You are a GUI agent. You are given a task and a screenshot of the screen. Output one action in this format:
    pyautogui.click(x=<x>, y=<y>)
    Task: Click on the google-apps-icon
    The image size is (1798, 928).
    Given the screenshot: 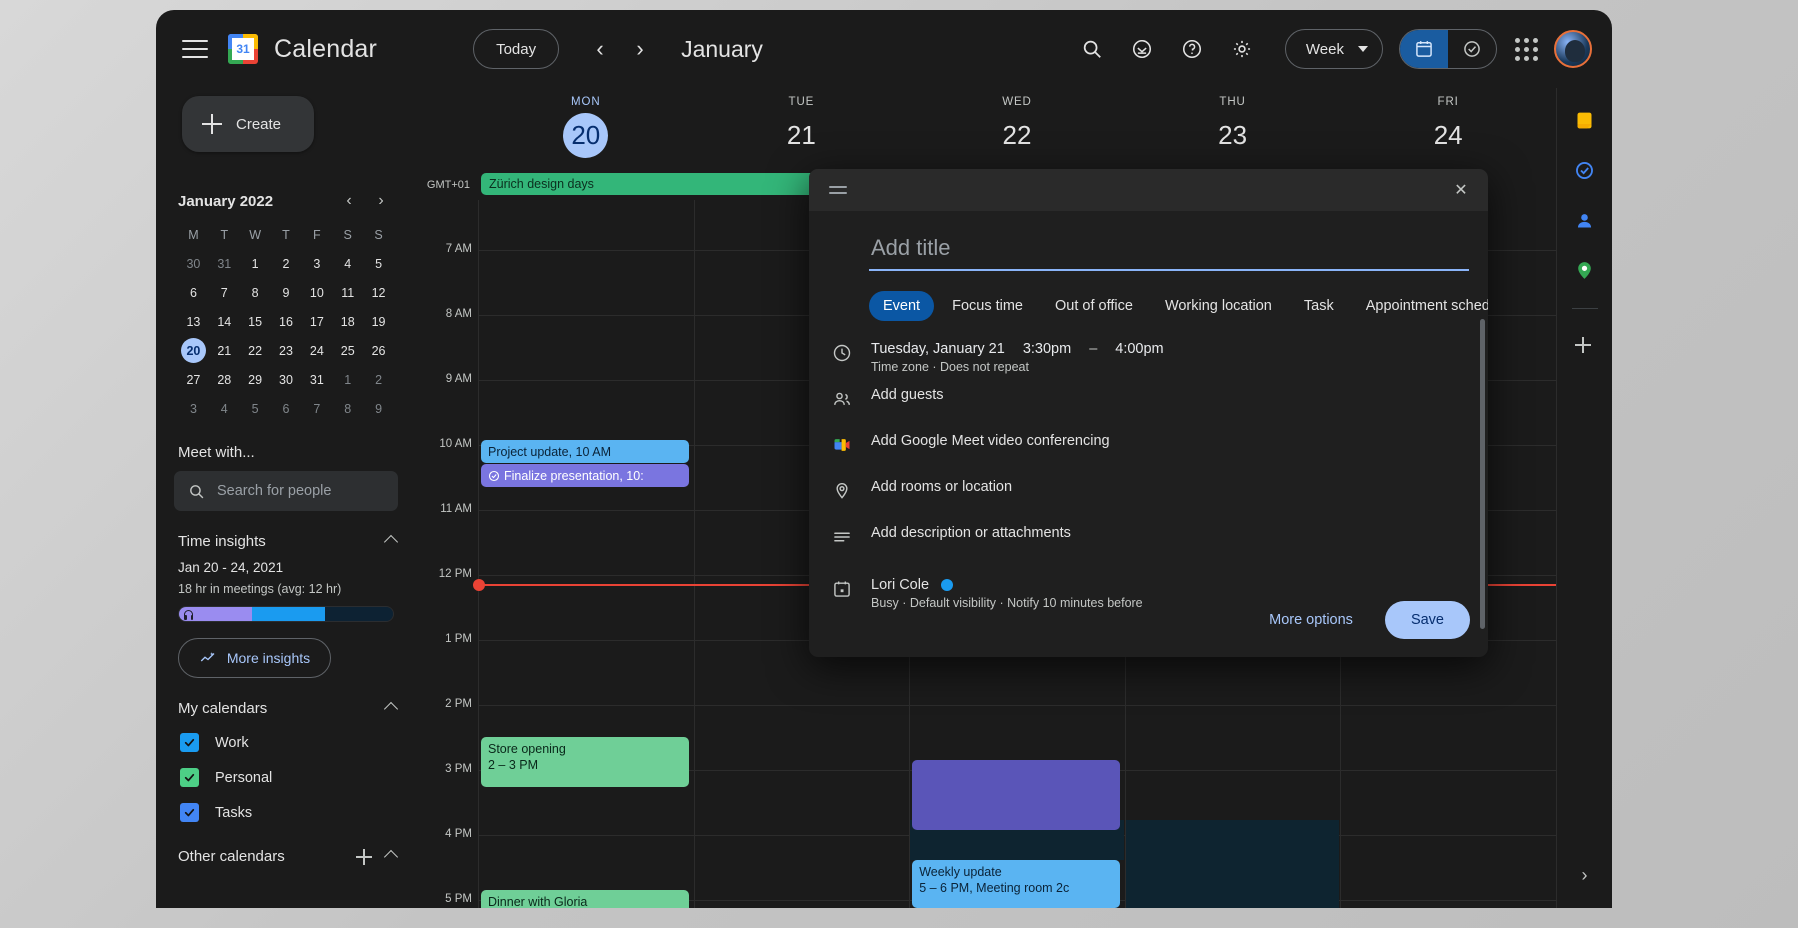 What is the action you would take?
    pyautogui.click(x=1526, y=49)
    